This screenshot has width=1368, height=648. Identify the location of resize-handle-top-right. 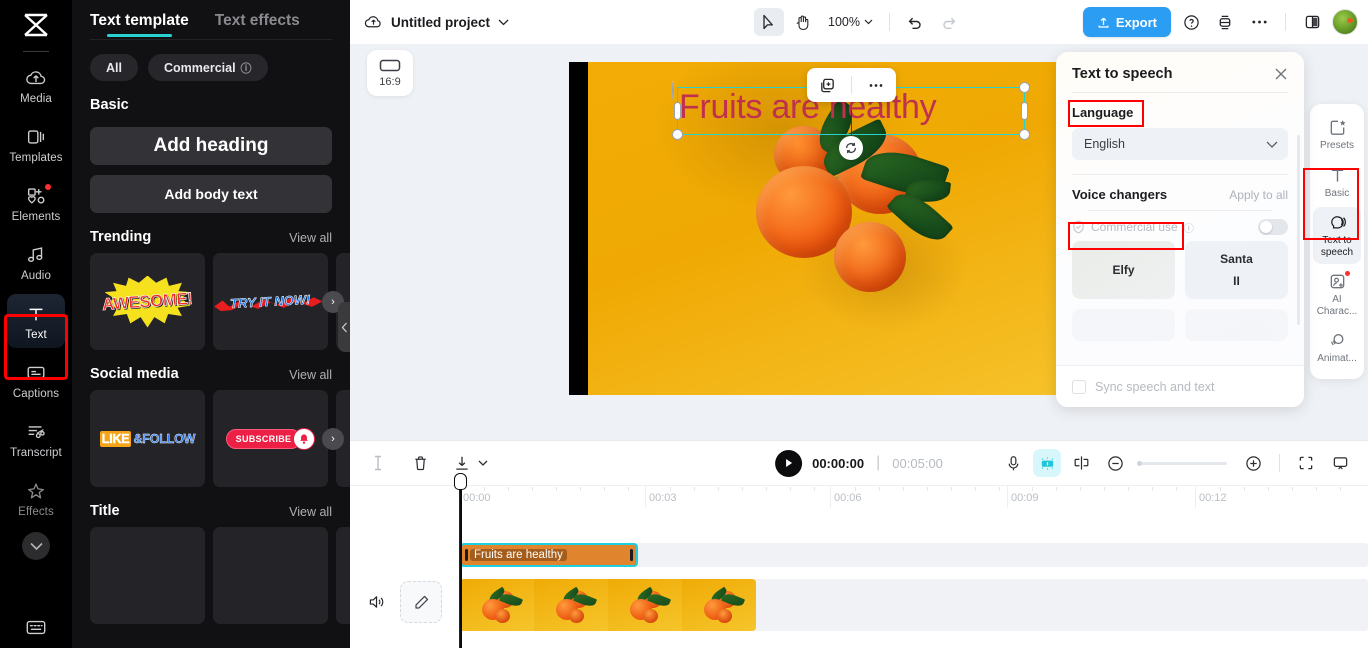
(1024, 87).